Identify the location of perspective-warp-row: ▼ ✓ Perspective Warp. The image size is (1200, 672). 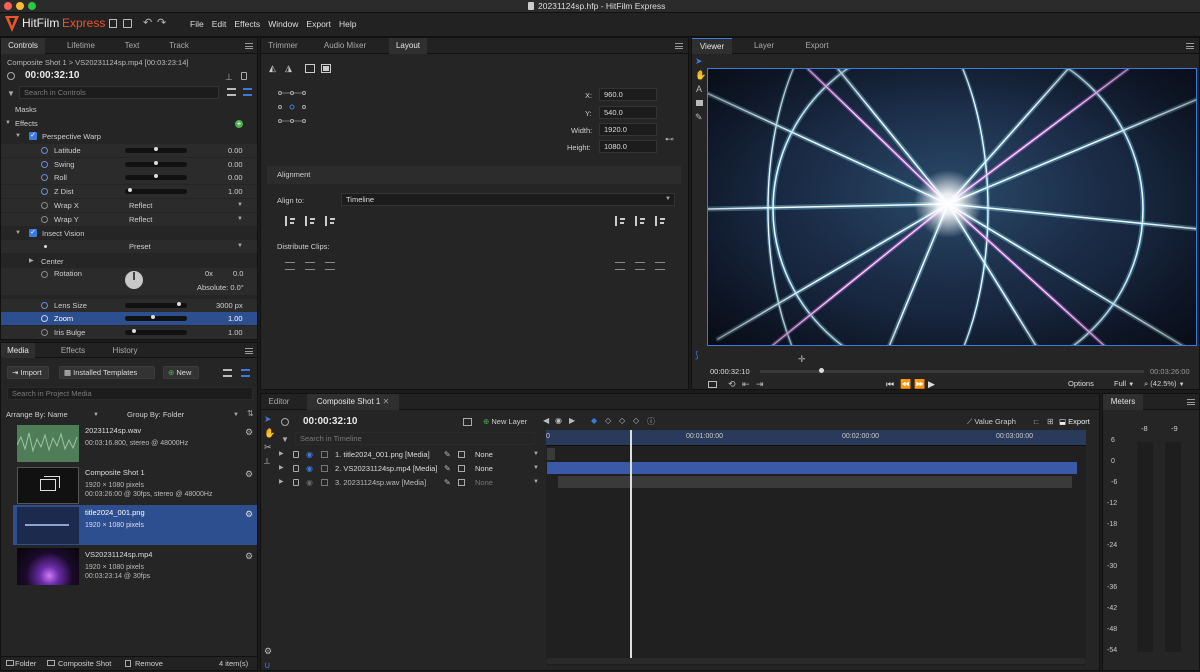
(129, 136).